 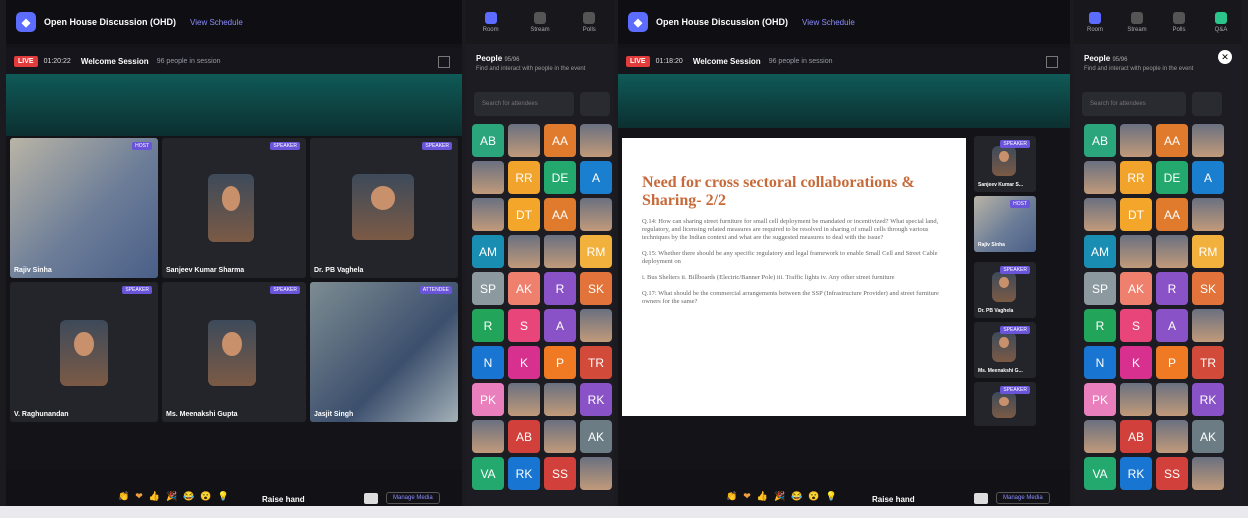 I want to click on participant-avatar: S, so click(x=524, y=325).